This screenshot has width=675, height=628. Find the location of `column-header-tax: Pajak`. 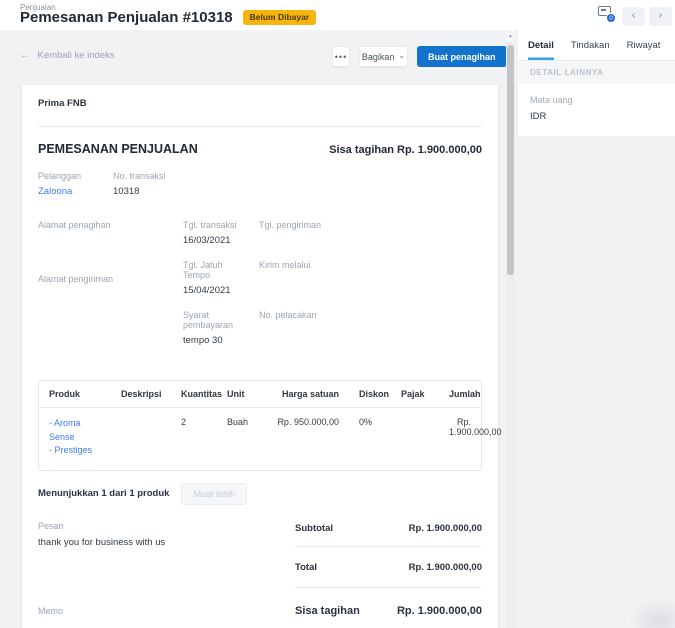

column-header-tax: Pajak is located at coordinates (415, 394).